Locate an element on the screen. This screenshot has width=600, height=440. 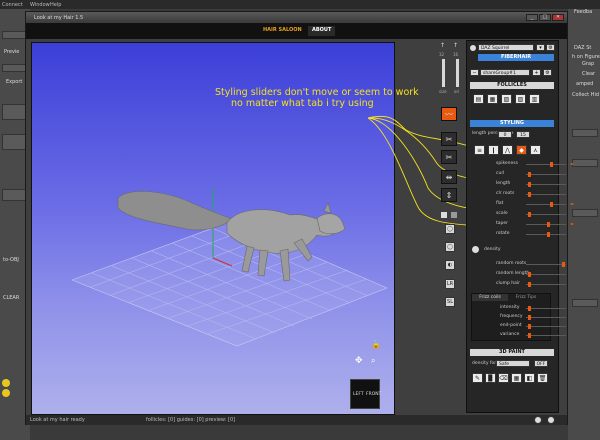
brush-icon: 〰 is located at coordinates (449, 114).